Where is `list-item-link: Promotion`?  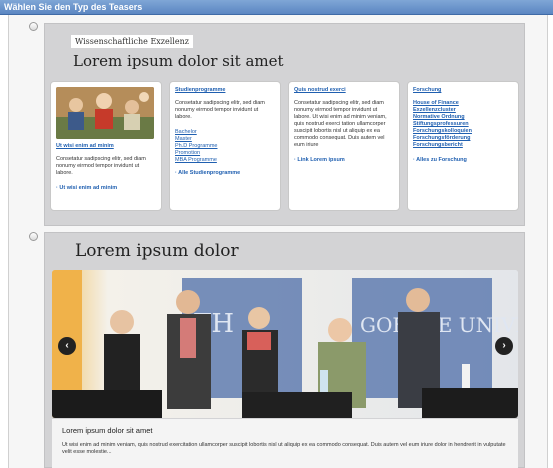
list-item-link: Promotion is located at coordinates (225, 153).